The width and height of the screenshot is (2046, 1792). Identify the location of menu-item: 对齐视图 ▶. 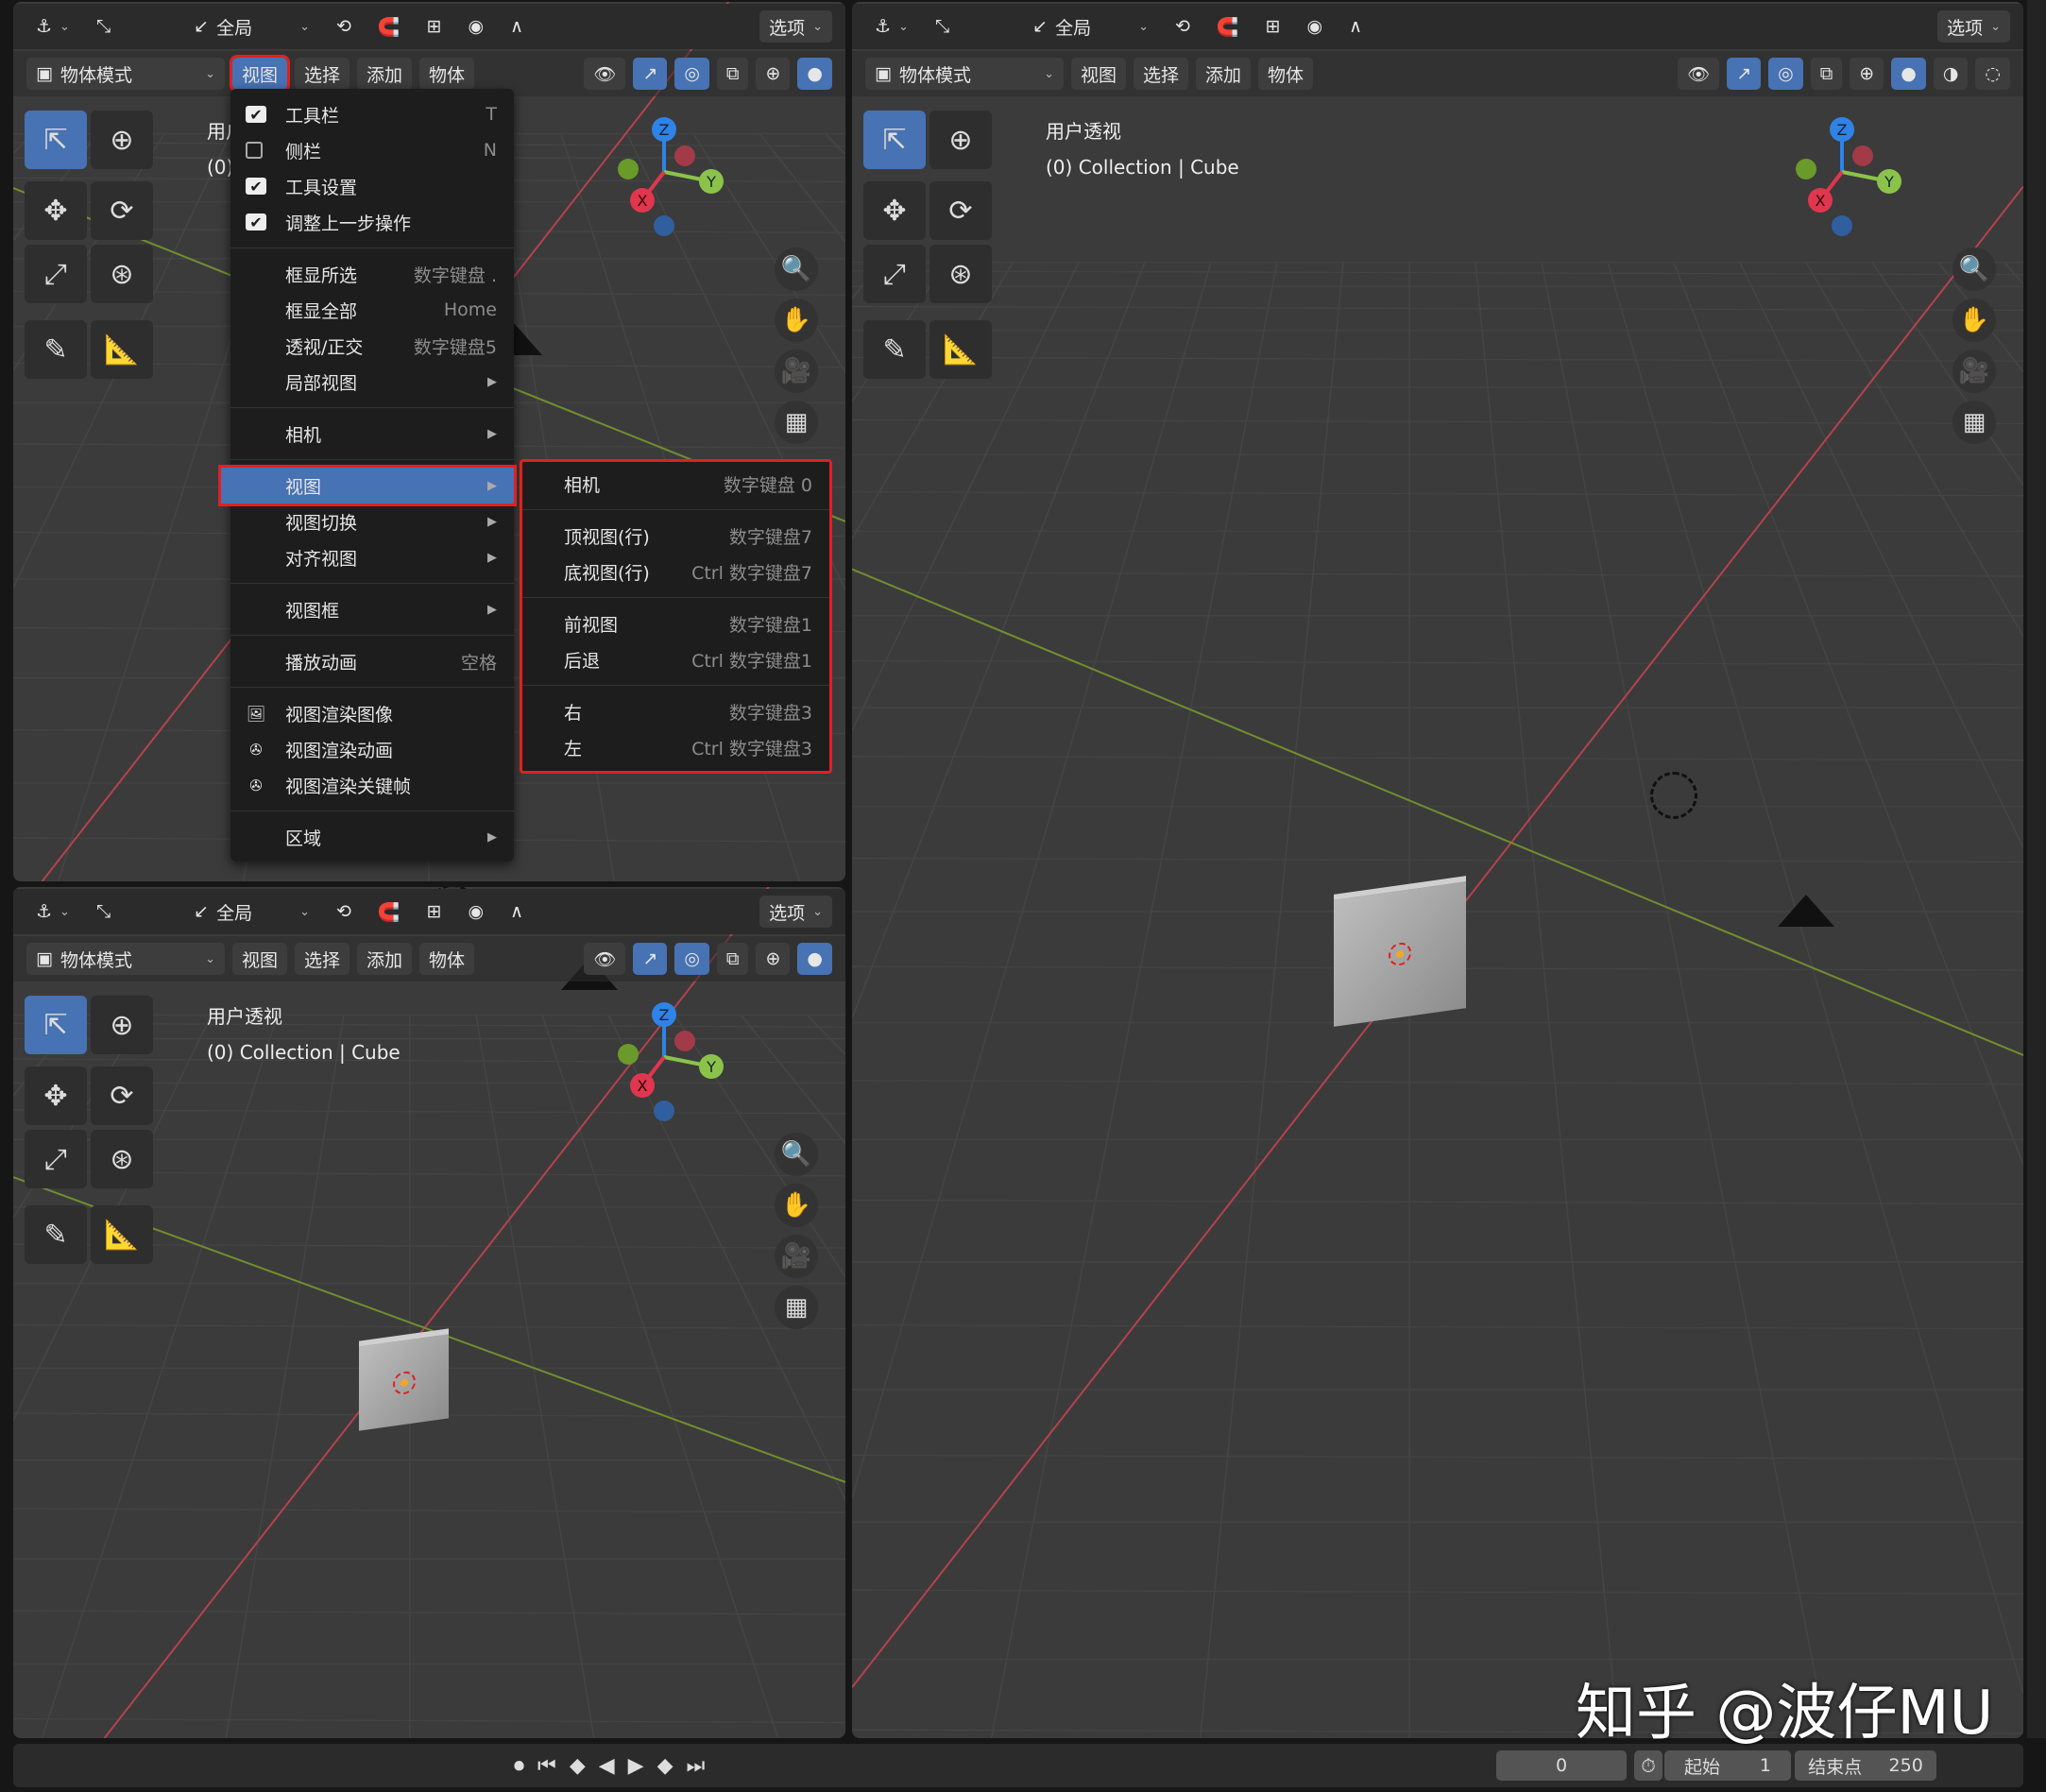
(372, 557).